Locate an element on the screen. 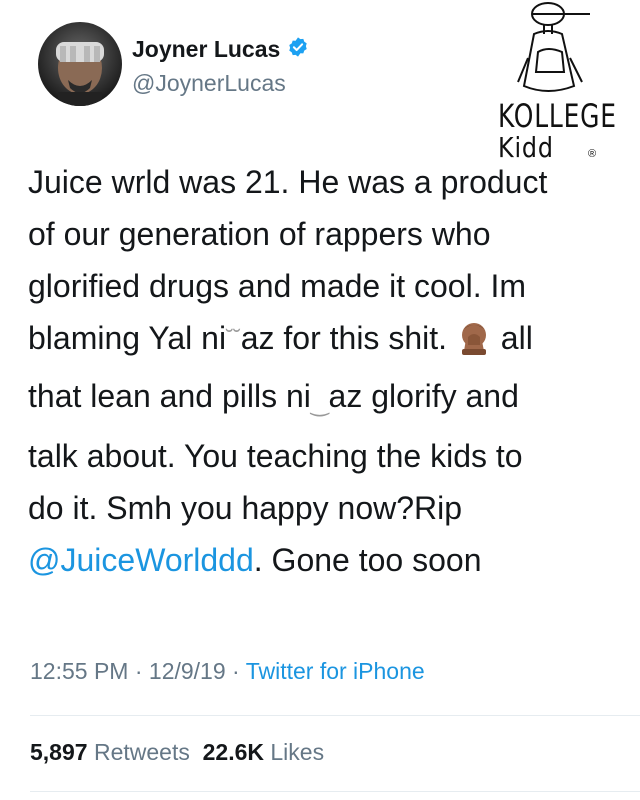 The height and width of the screenshot is (800, 640). tweet-line: of our generation of rappers who is located at coordinates (259, 234).